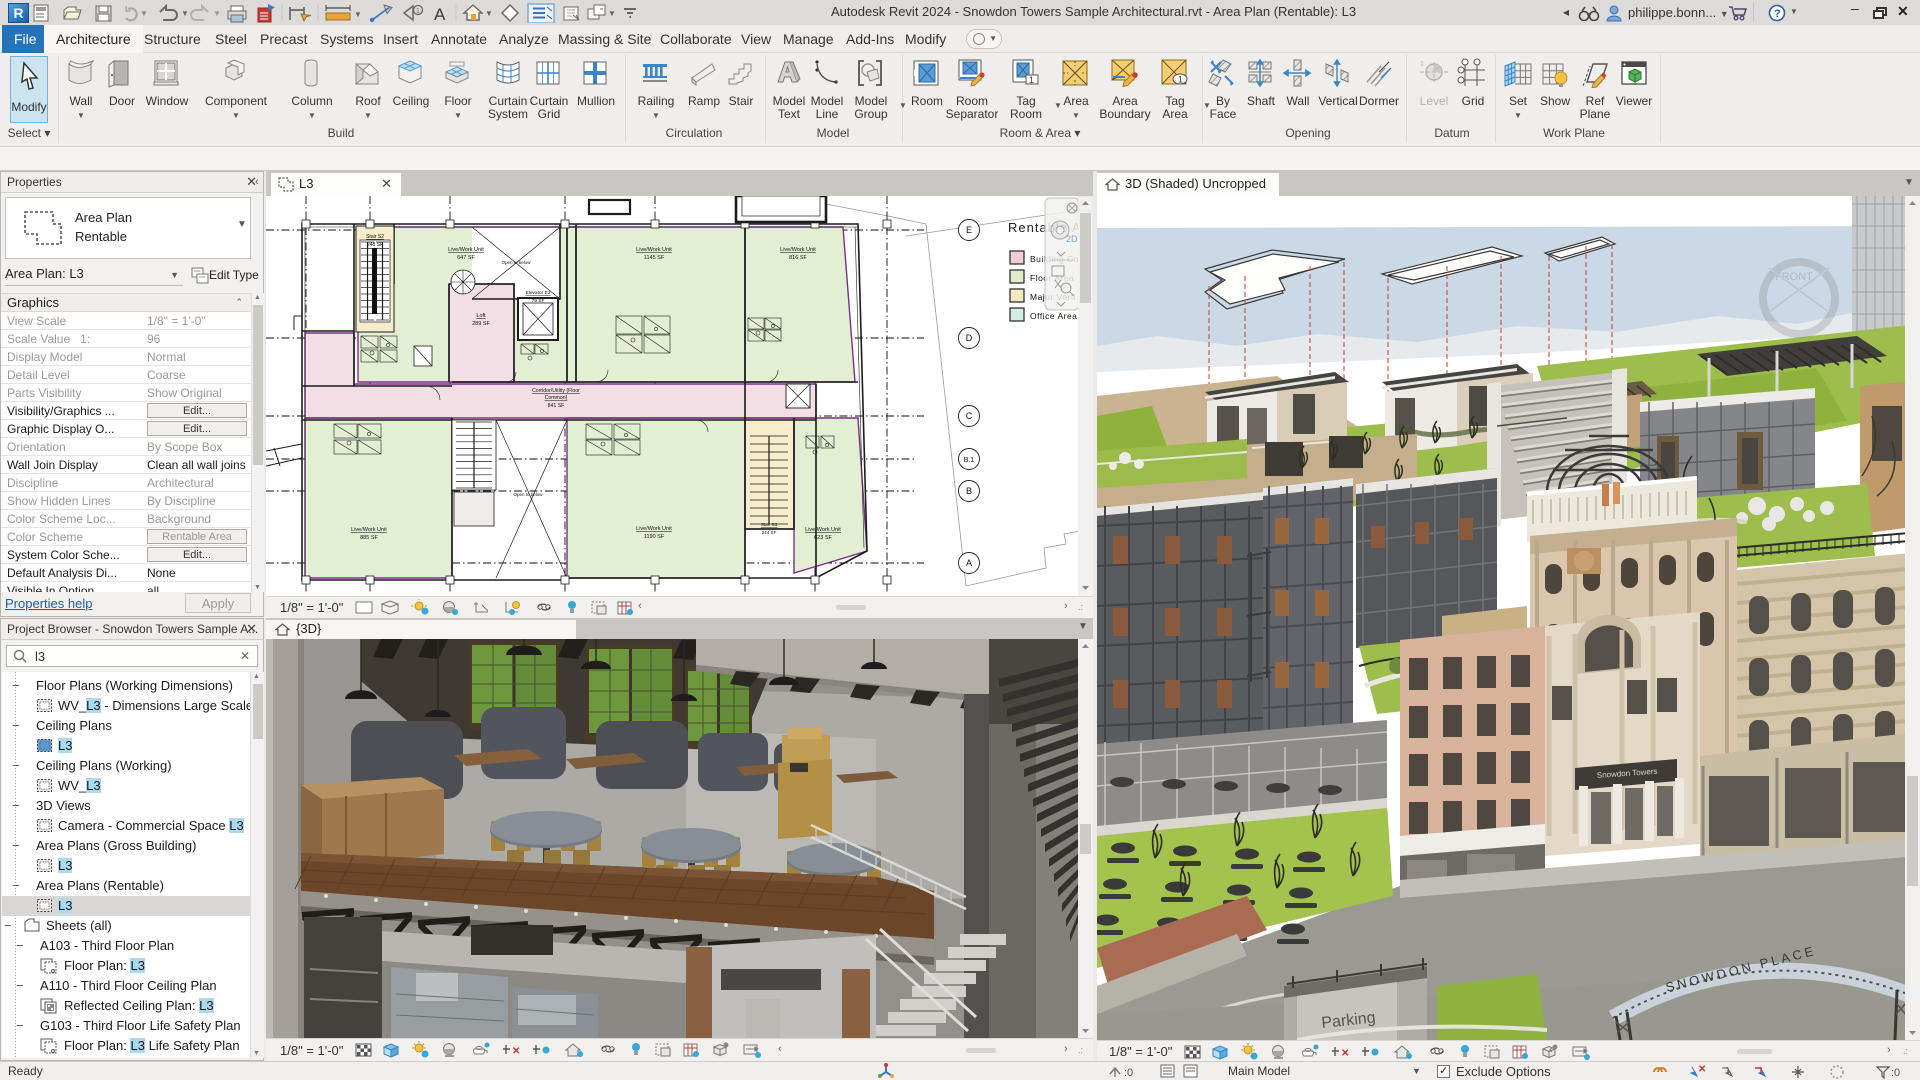  I want to click on svg-text: 816 SF, so click(798, 258).